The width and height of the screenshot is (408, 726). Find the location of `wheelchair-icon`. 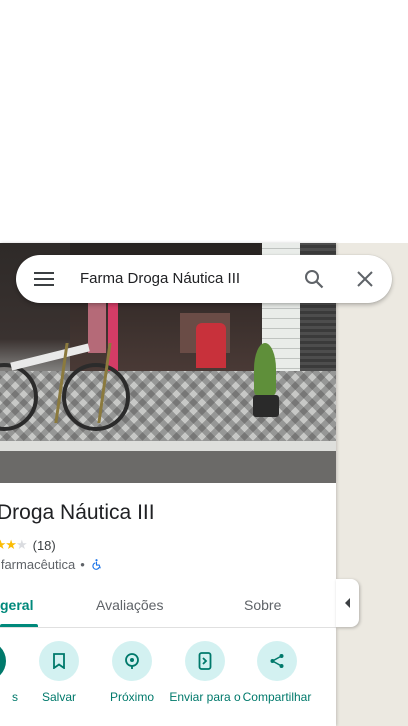

wheelchair-icon is located at coordinates (96, 564).